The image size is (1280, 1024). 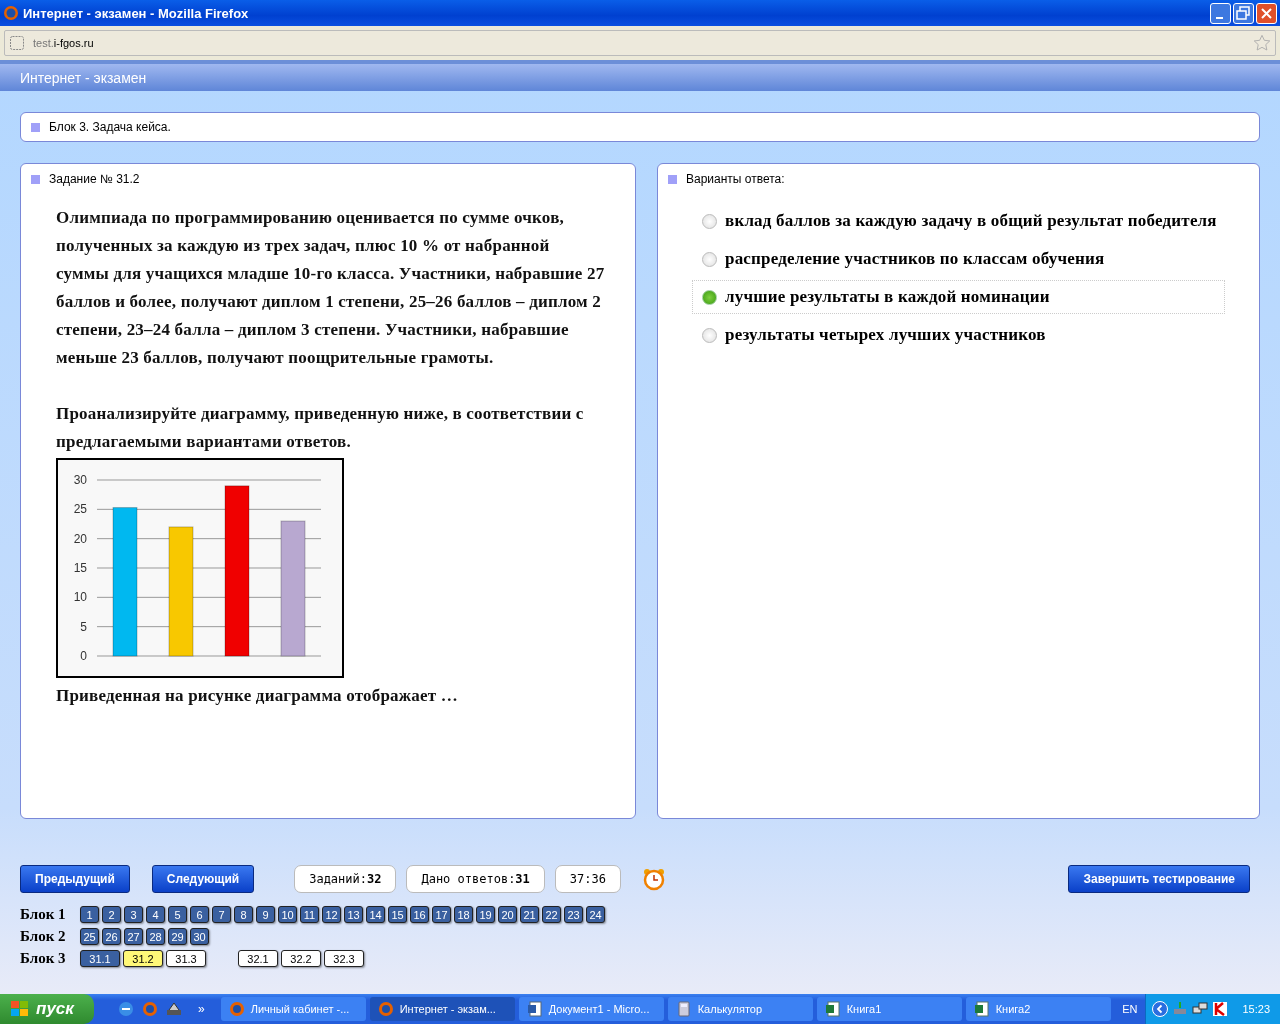 What do you see at coordinates (1200, 1009) in the screenshot?
I see `computers-icon` at bounding box center [1200, 1009].